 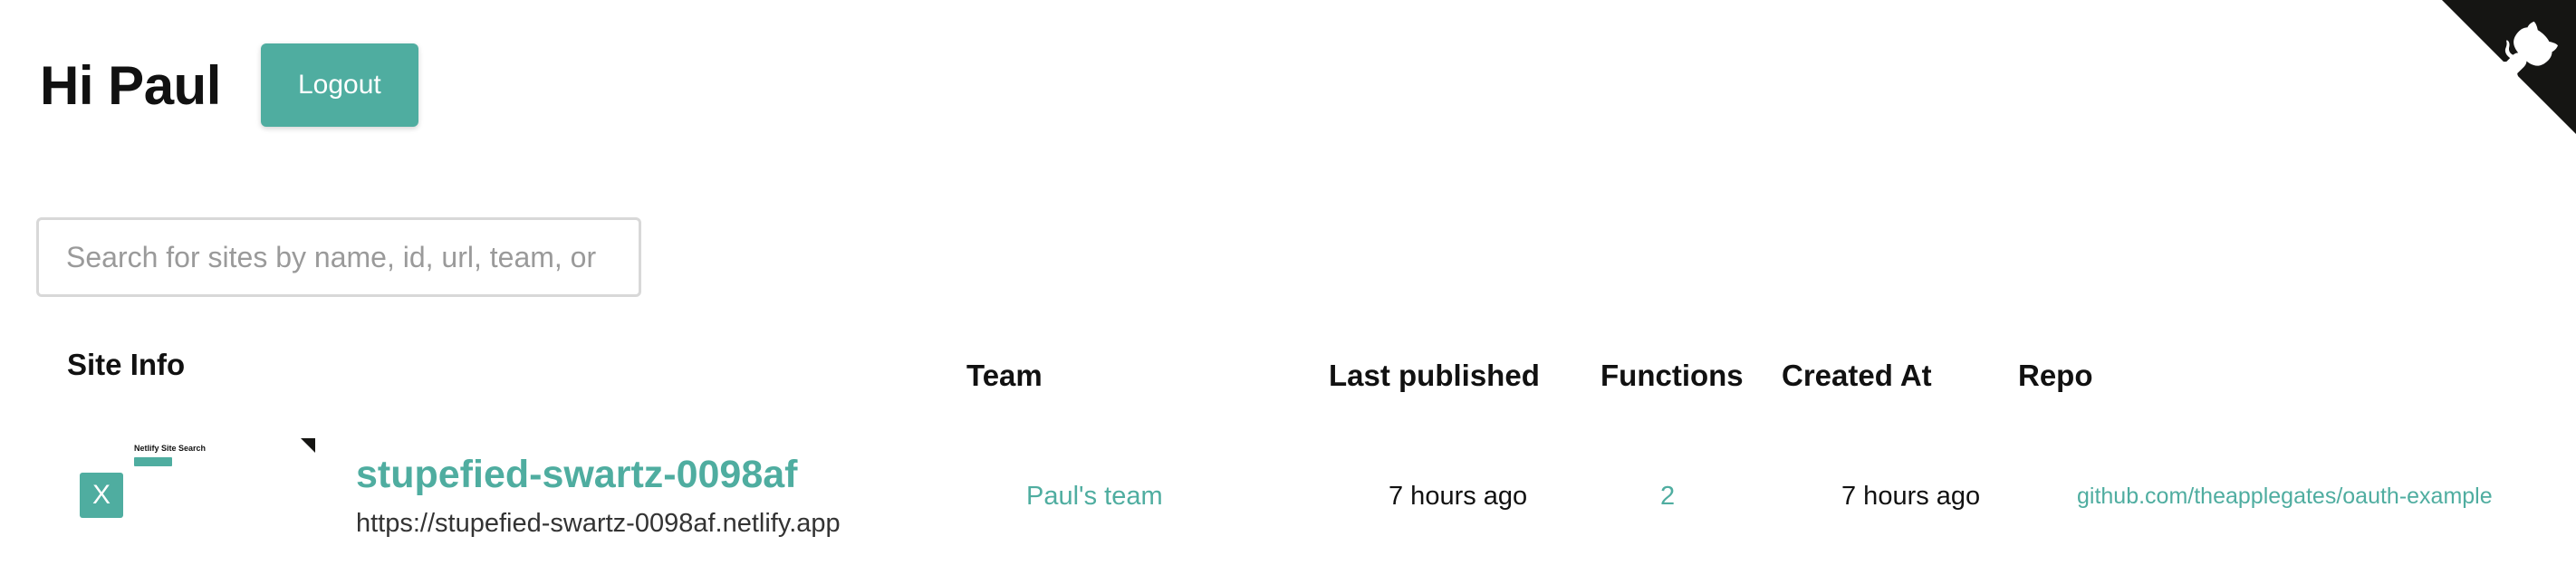 I want to click on header: Hi Paul Logout, so click(x=229, y=85).